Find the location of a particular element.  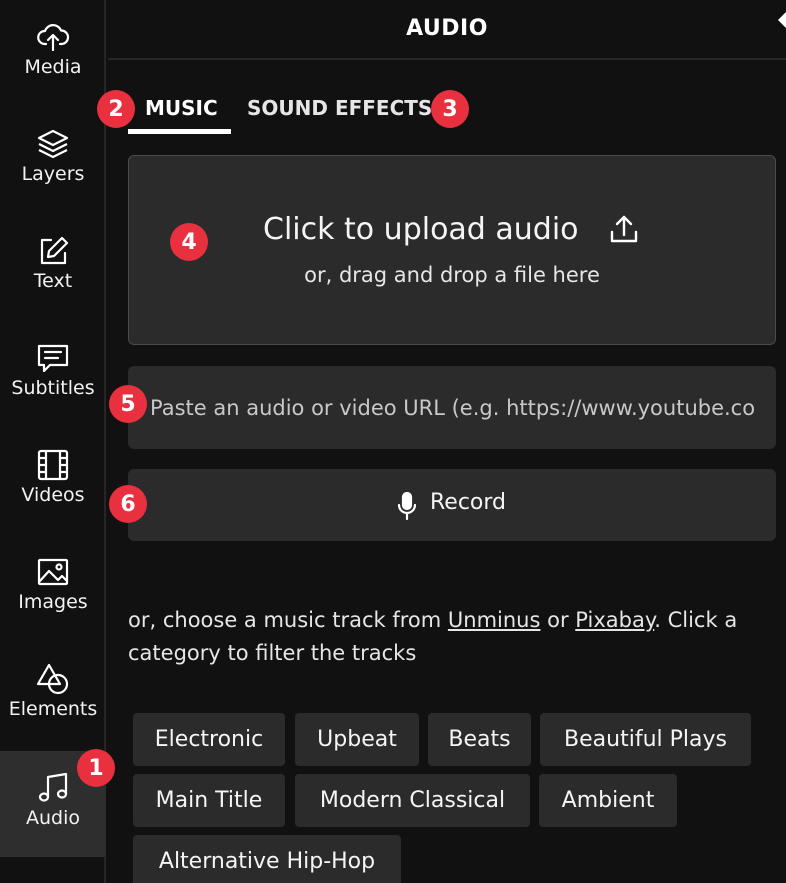

upload-title: Click to upload audio is located at coordinates (421, 229).